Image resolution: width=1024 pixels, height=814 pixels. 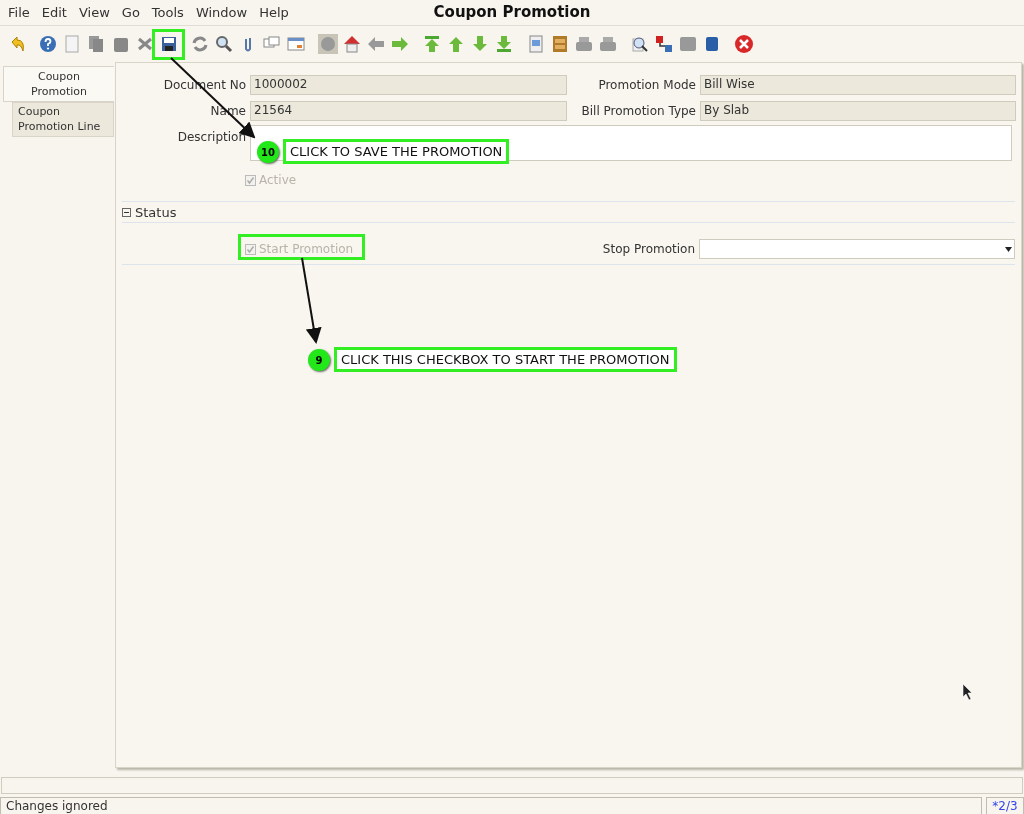 I want to click on input-field: By Slab, so click(x=858, y=111).